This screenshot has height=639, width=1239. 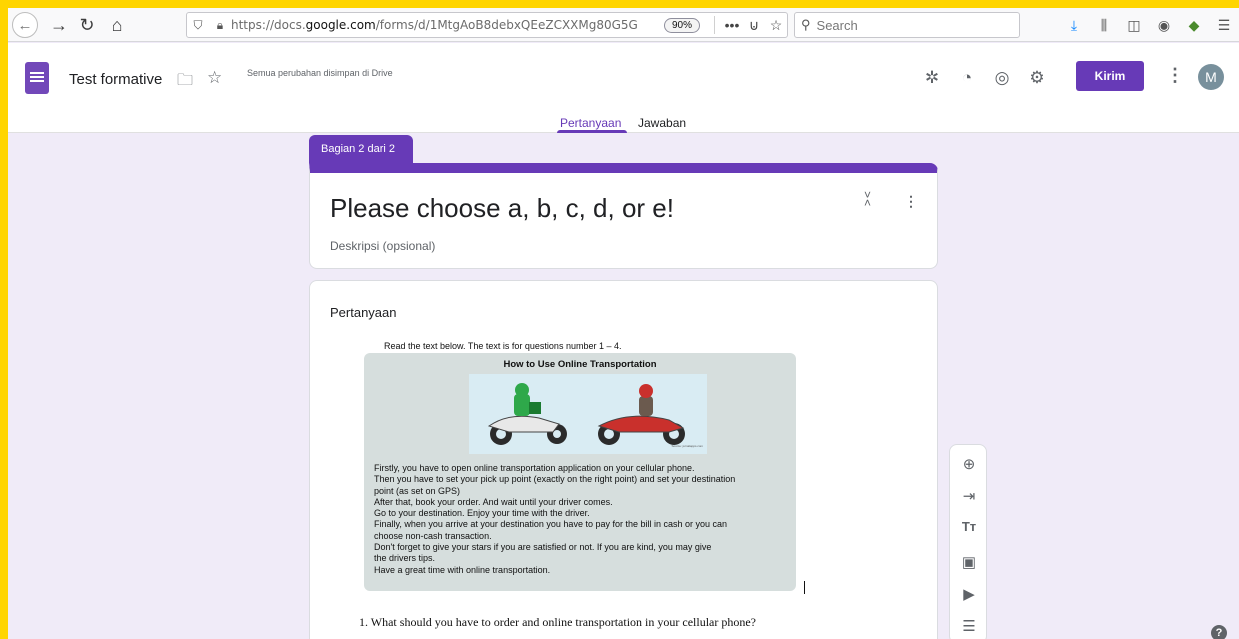 What do you see at coordinates (37, 78) in the screenshot?
I see `forms-logo-icon` at bounding box center [37, 78].